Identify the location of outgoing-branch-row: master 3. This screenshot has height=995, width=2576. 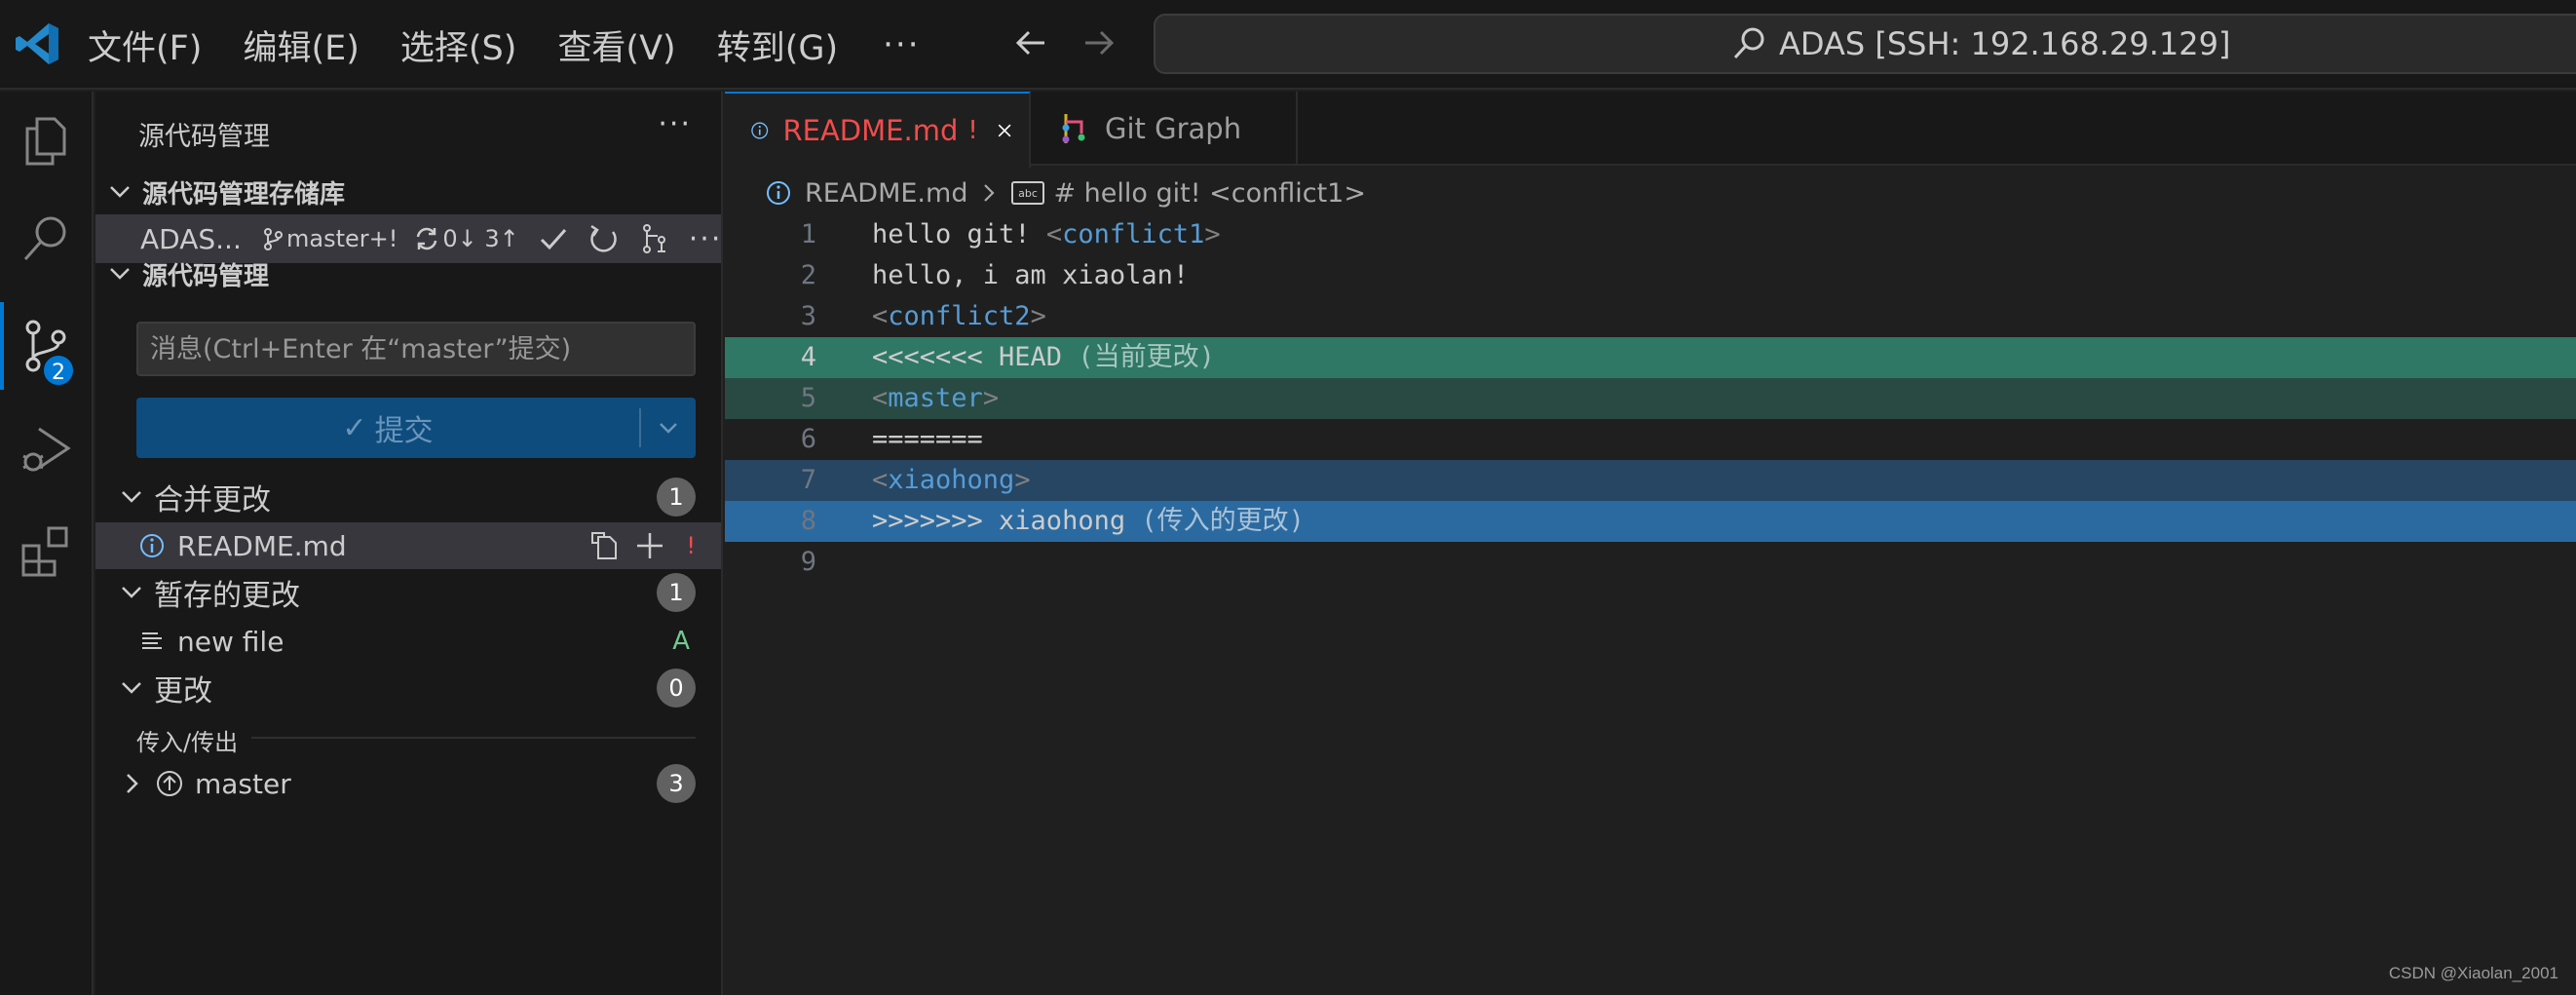
(408, 783).